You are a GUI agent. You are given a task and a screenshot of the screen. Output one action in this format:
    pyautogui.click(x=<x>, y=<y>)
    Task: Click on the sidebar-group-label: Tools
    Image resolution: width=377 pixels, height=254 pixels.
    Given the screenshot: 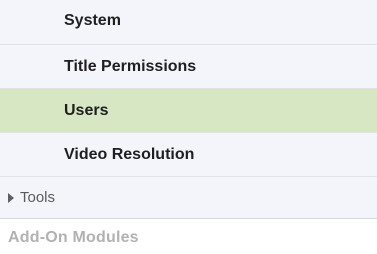 What is the action you would take?
    pyautogui.click(x=38, y=197)
    